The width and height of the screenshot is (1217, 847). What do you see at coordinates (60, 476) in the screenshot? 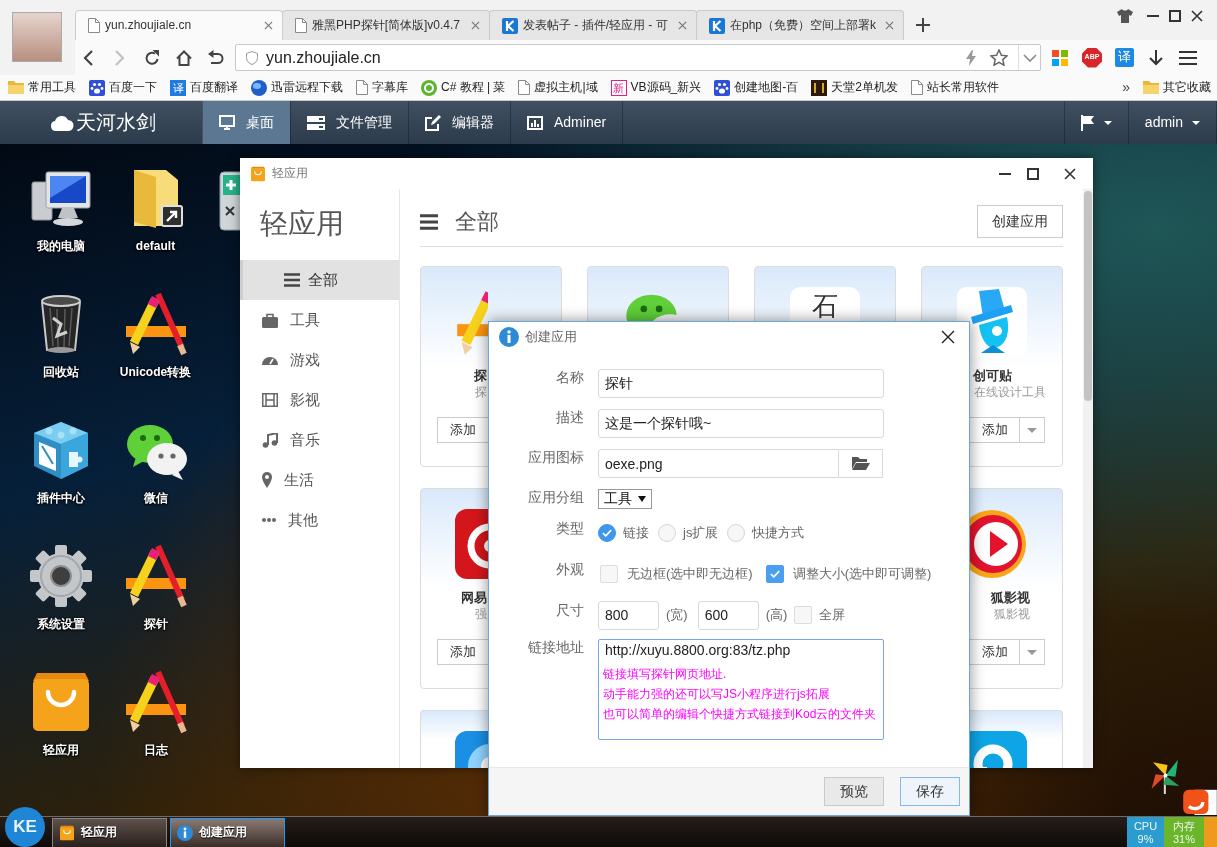
I see `desktop-shortcut: 插件中心` at bounding box center [60, 476].